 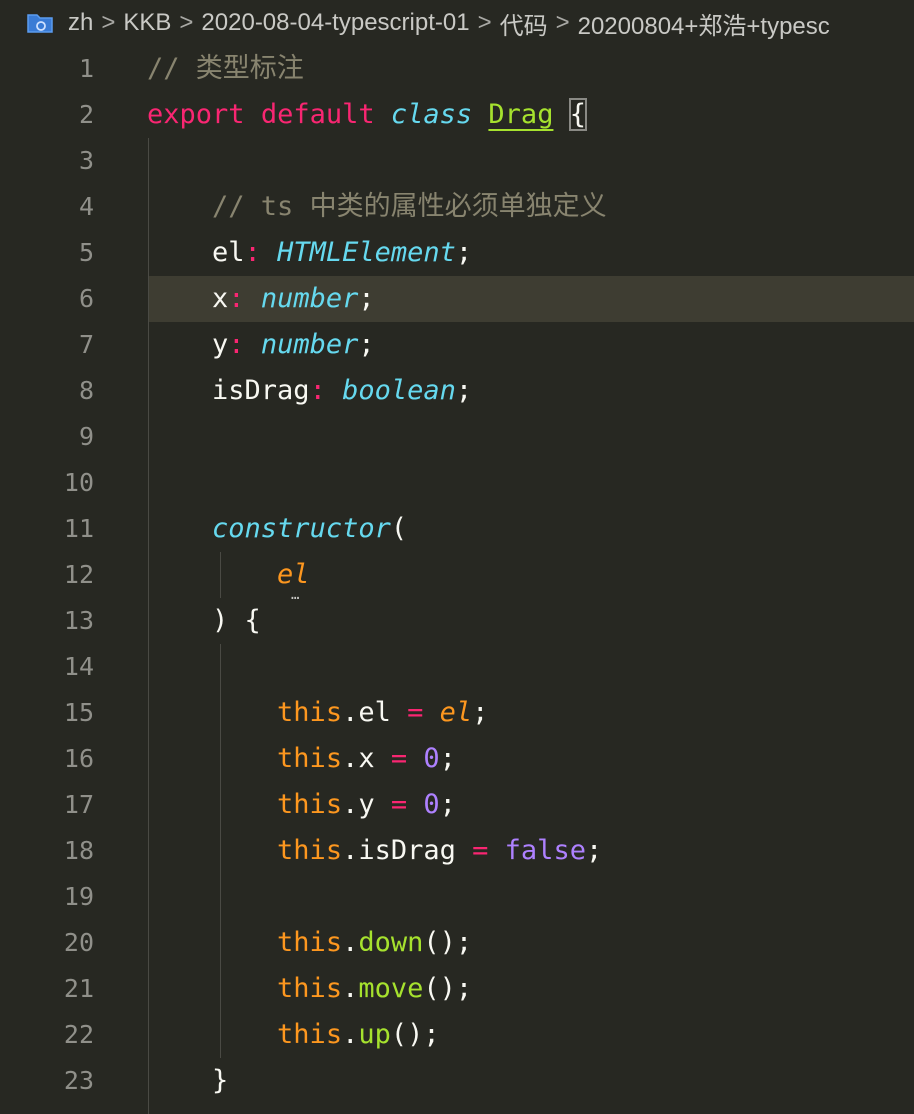 I want to click on code-token: 0, so click(x=431, y=758).